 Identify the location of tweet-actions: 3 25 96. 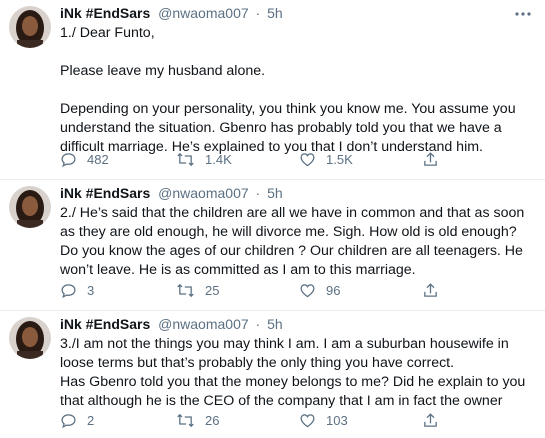
(270, 292).